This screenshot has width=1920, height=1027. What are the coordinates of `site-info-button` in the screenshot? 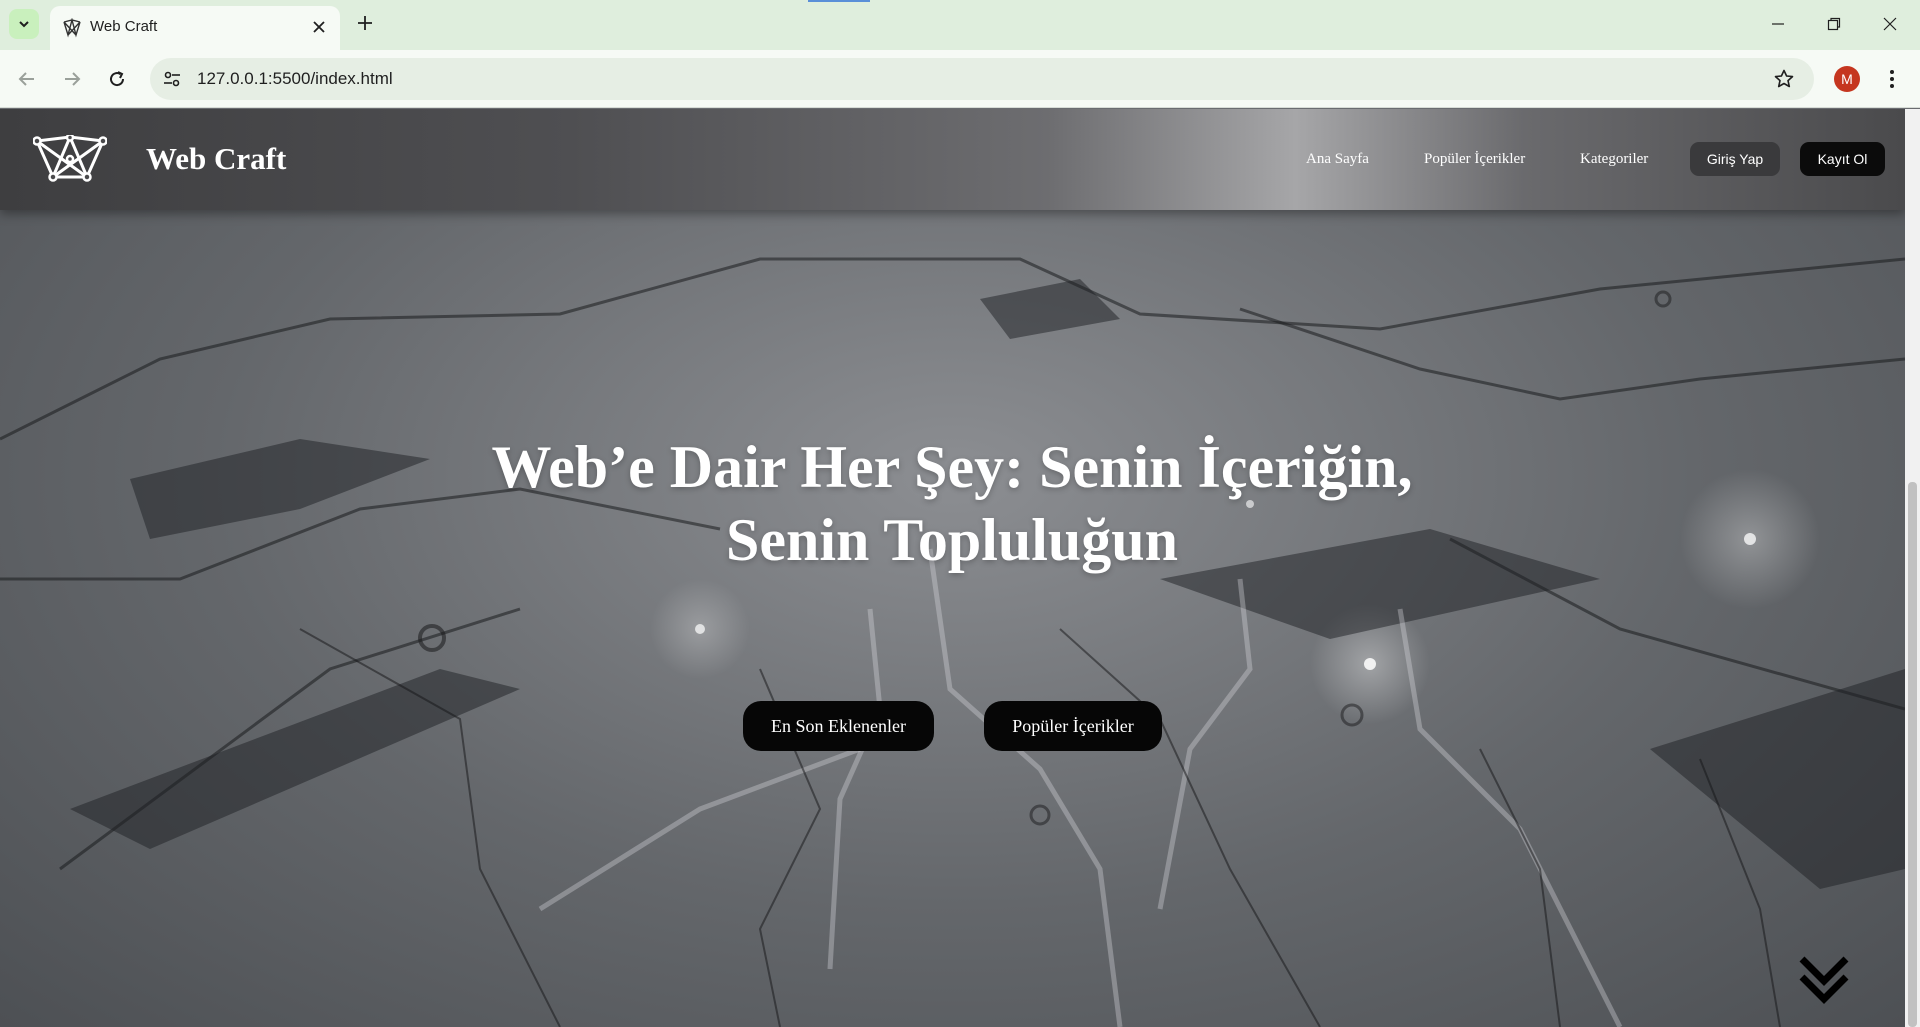 It's located at (172, 79).